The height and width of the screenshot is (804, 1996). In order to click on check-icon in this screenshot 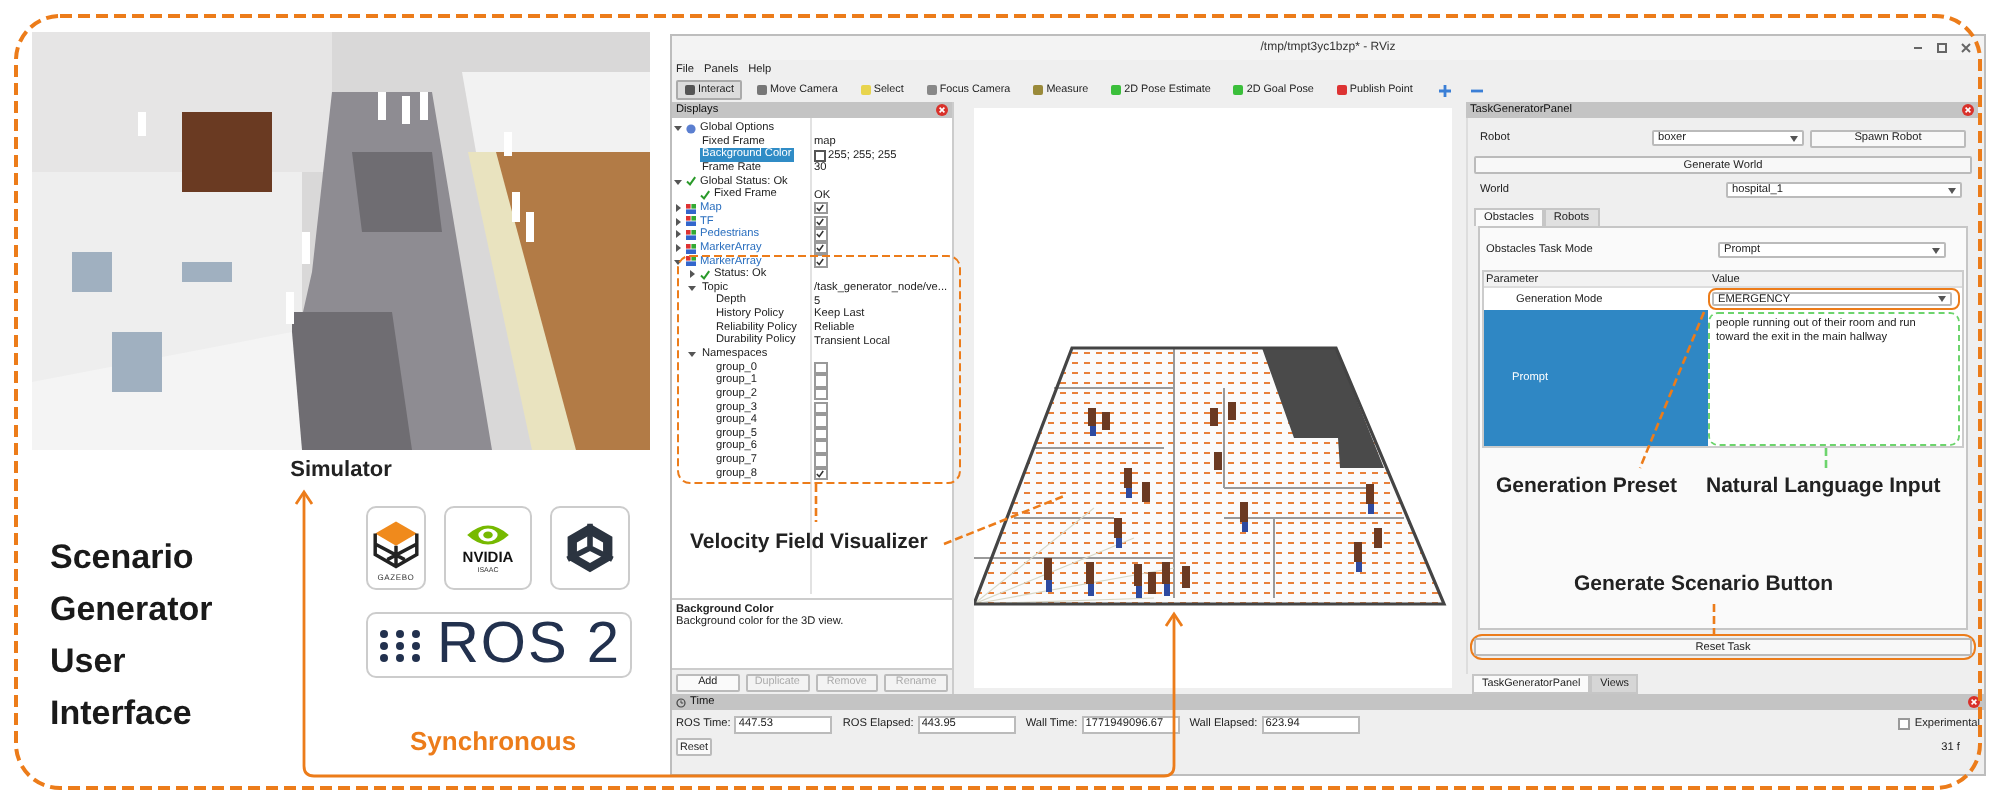, I will do `click(705, 274)`.